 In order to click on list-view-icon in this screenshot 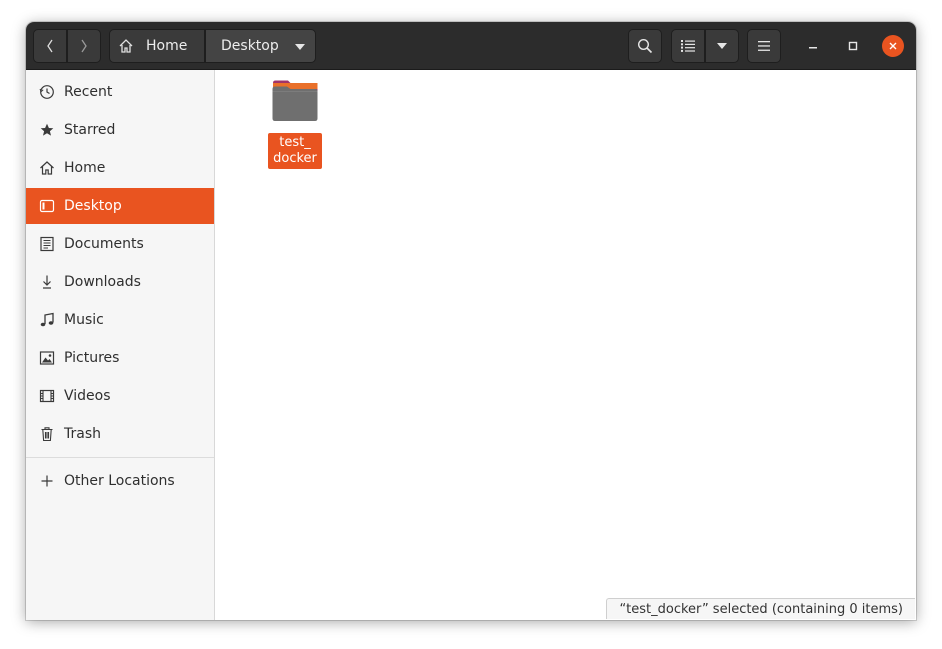, I will do `click(688, 46)`.